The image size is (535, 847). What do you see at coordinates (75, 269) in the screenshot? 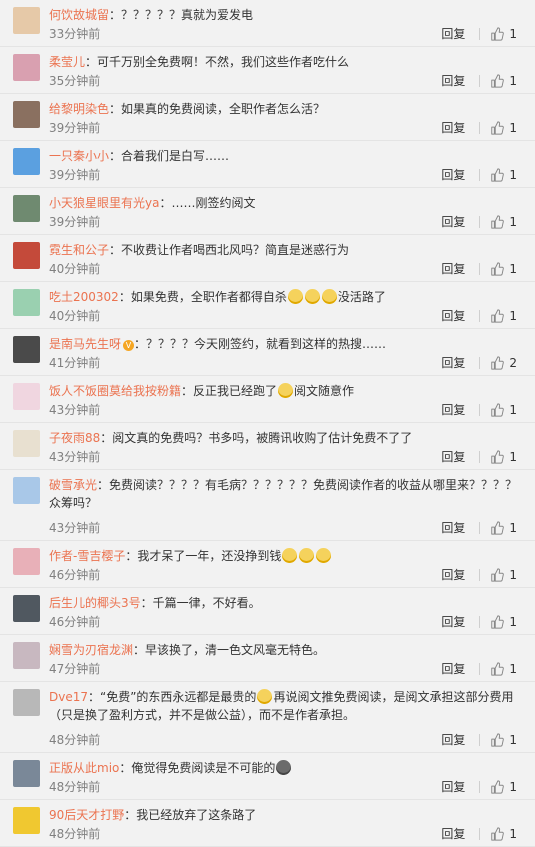
I see `comment-time: 40分钟前` at bounding box center [75, 269].